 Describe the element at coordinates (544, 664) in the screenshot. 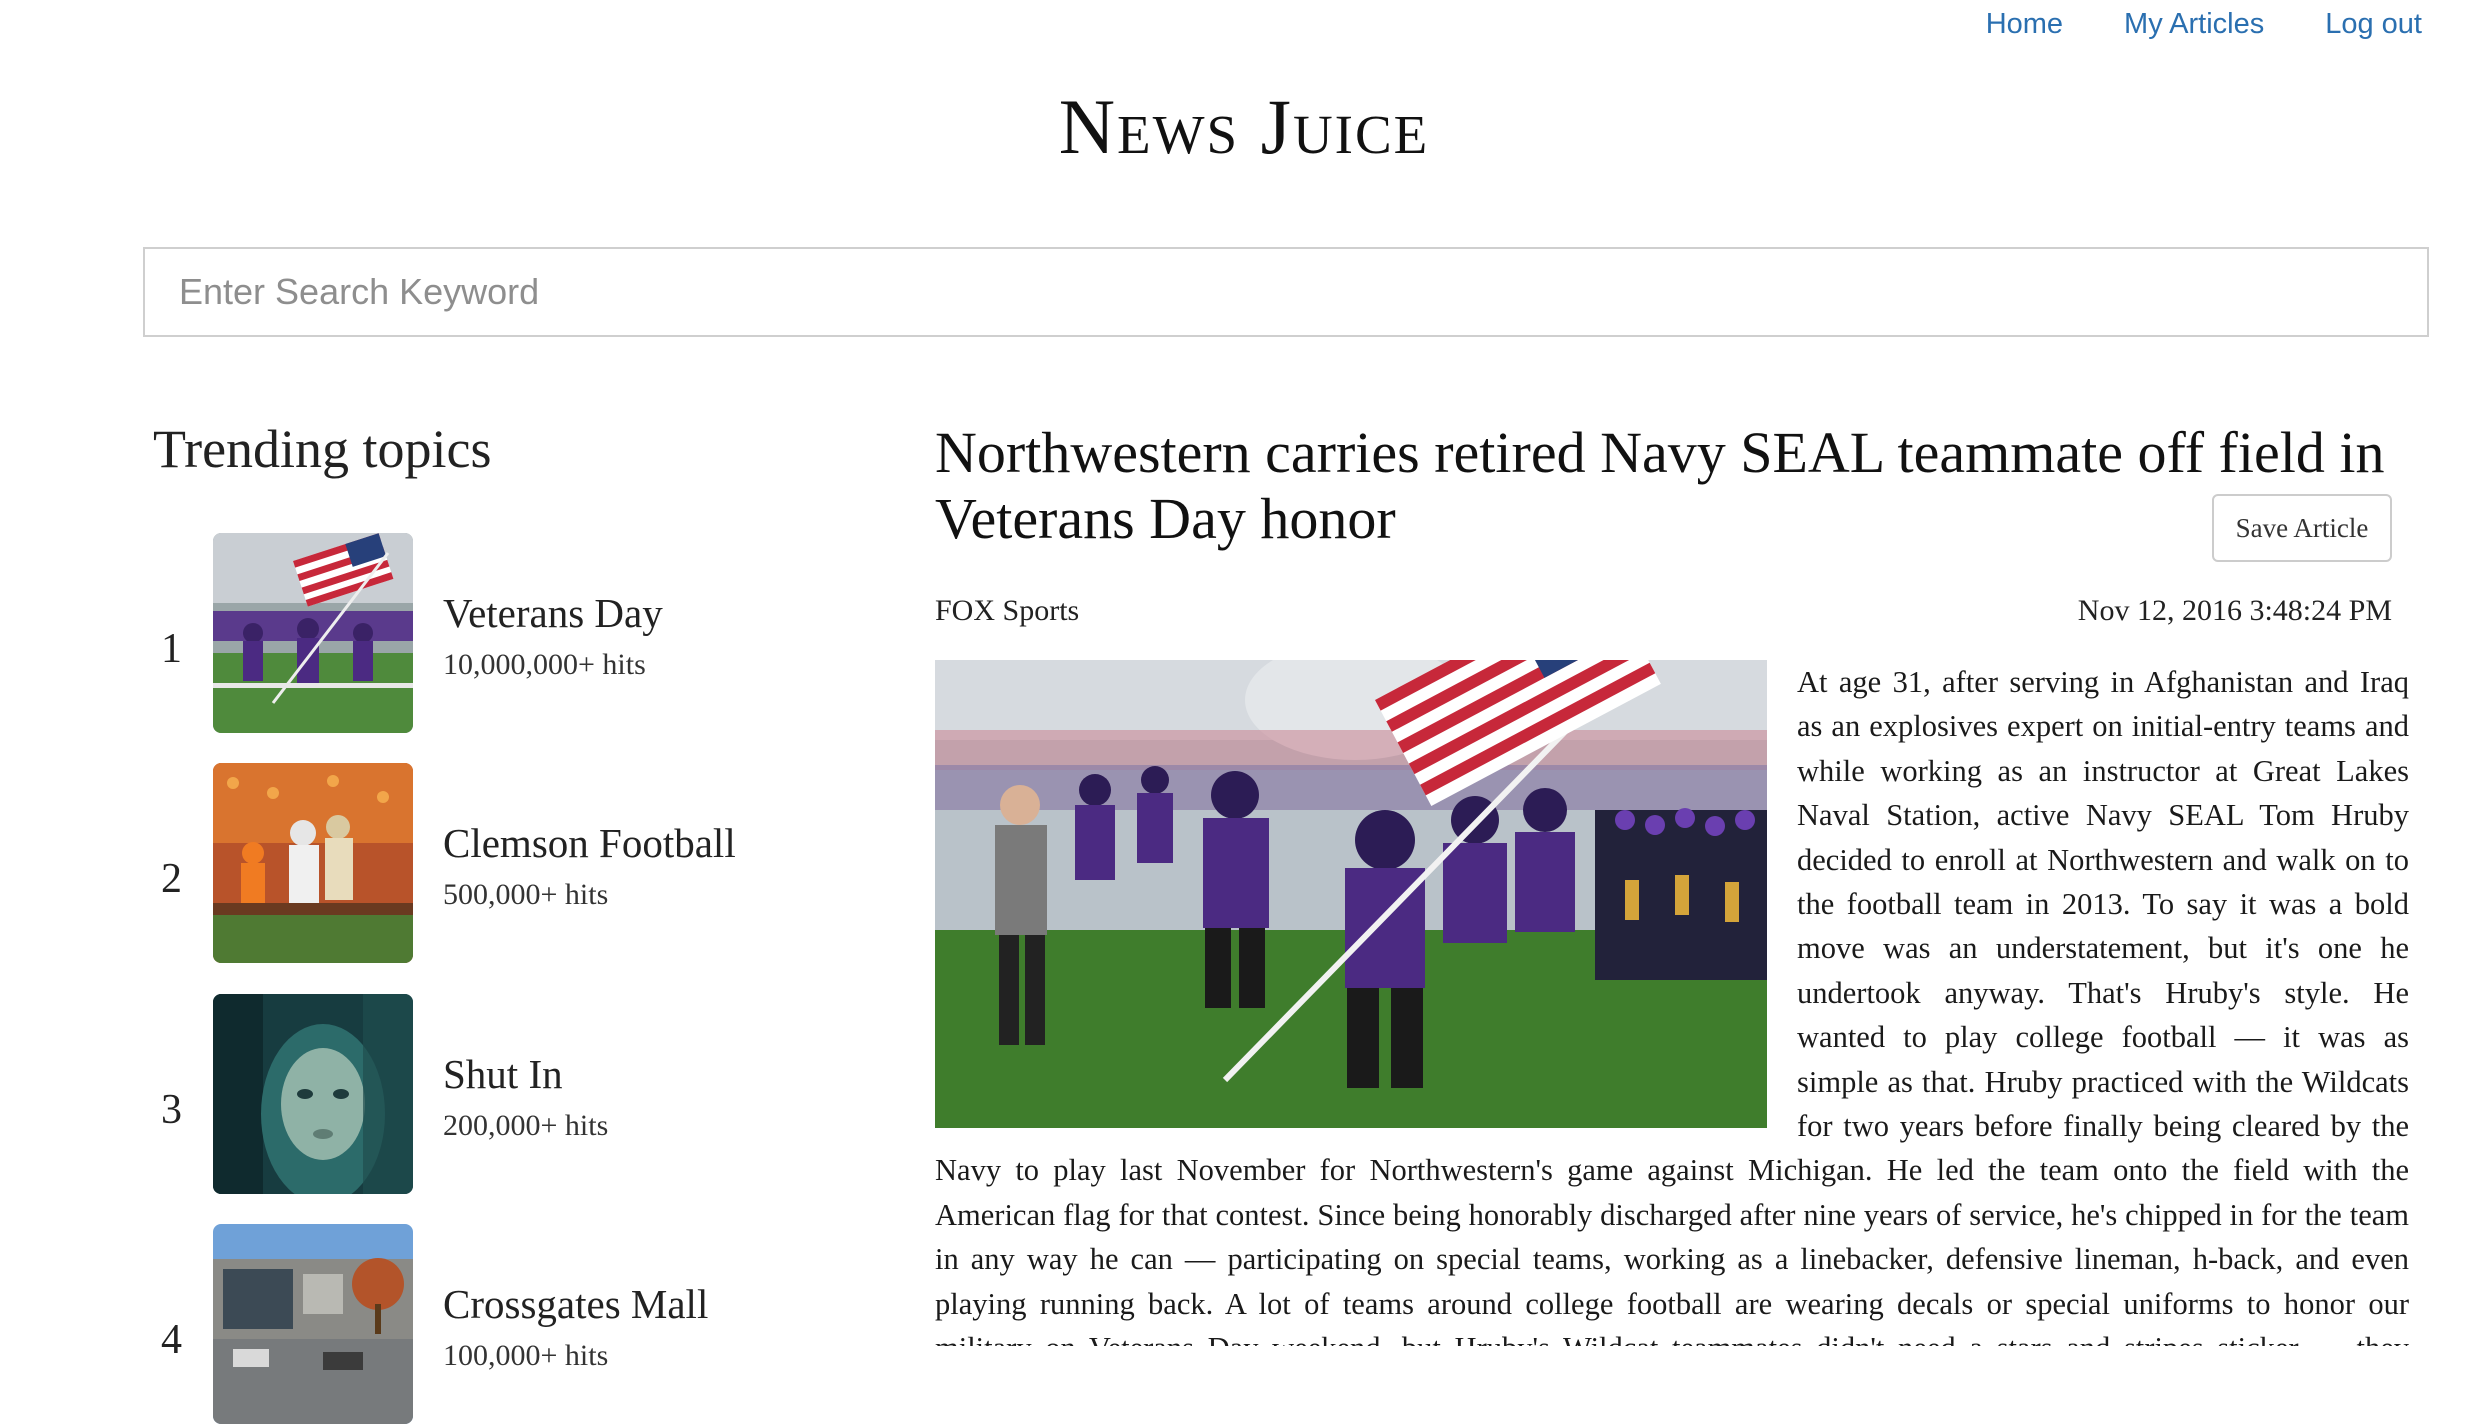

I see `topic-hits: 10,000,000+ hits` at that location.